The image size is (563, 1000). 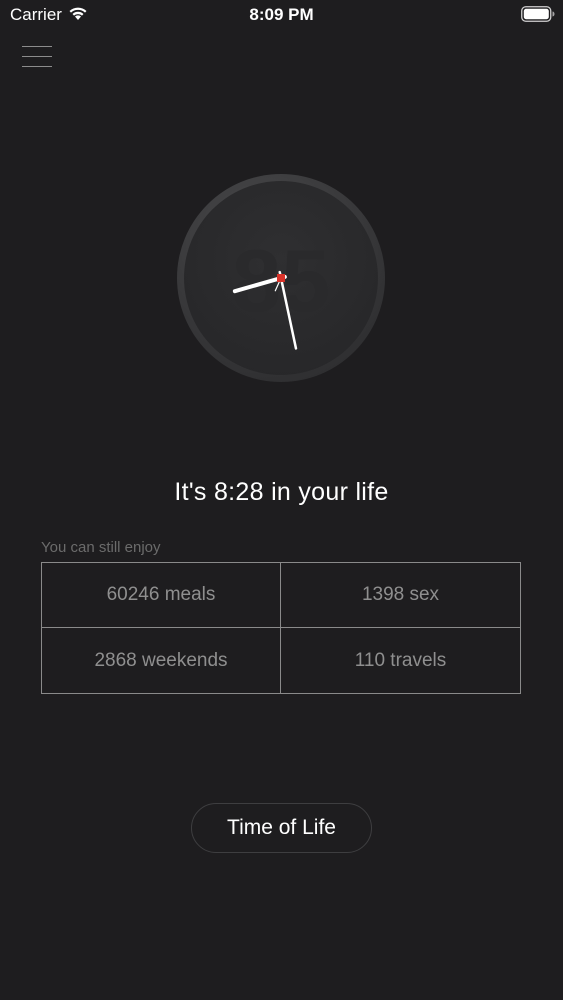 I want to click on stat-sex: 1398 sex, so click(x=400, y=595).